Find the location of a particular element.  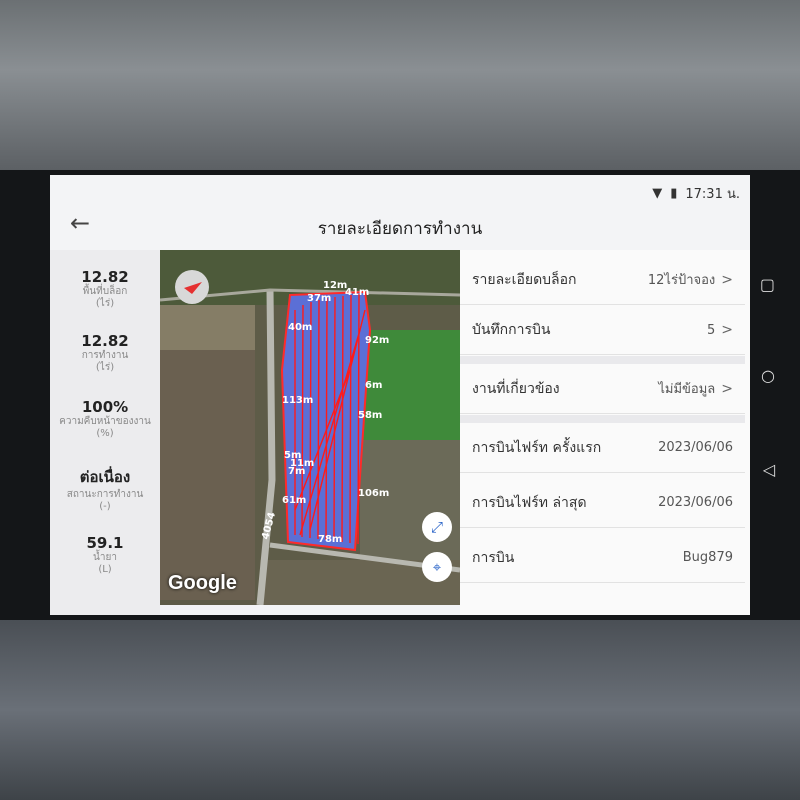

recents-button: ▢ is located at coordinates (767, 284).